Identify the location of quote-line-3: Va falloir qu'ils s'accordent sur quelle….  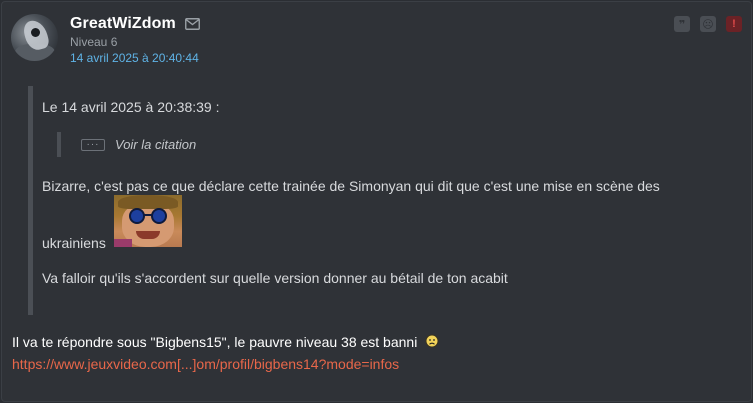
(275, 278).